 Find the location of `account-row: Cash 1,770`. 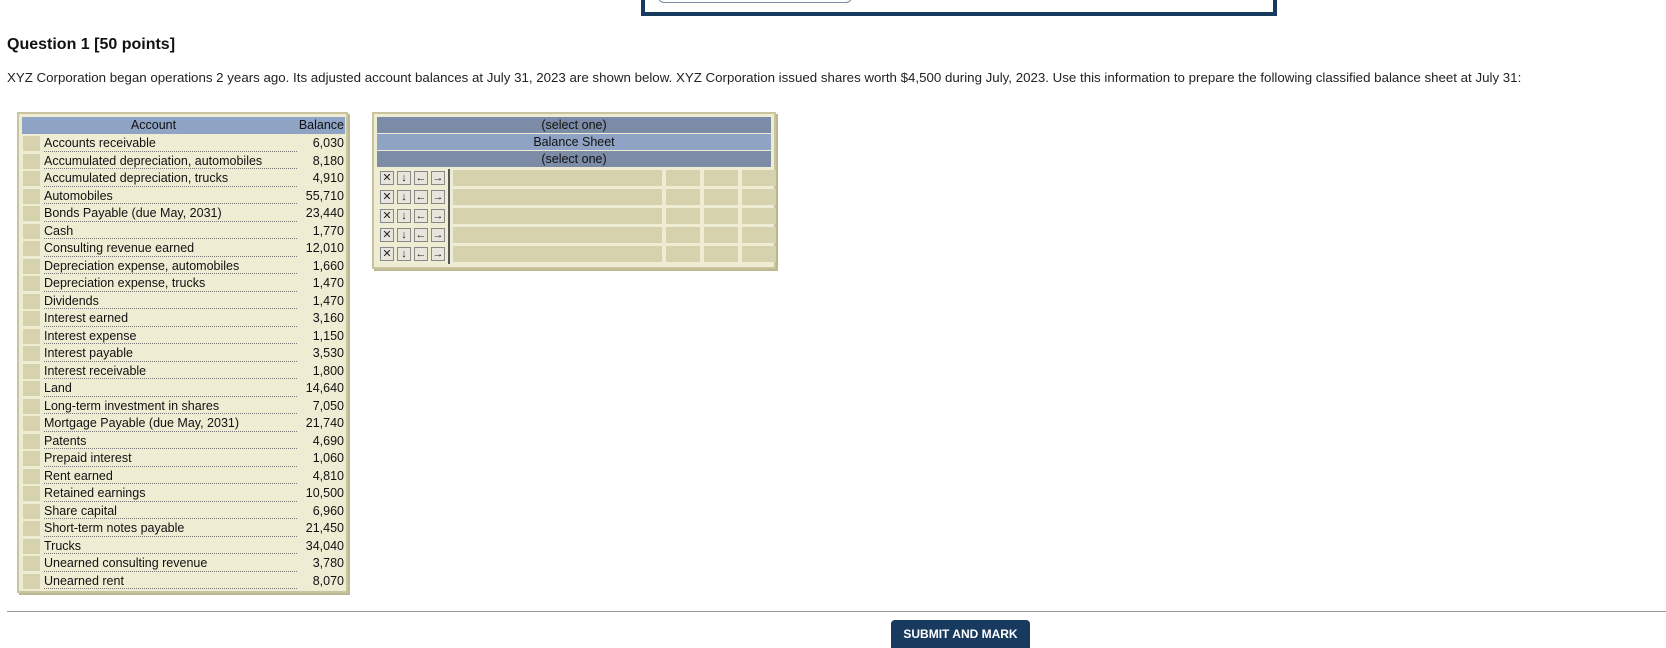

account-row: Cash 1,770 is located at coordinates (183, 232).